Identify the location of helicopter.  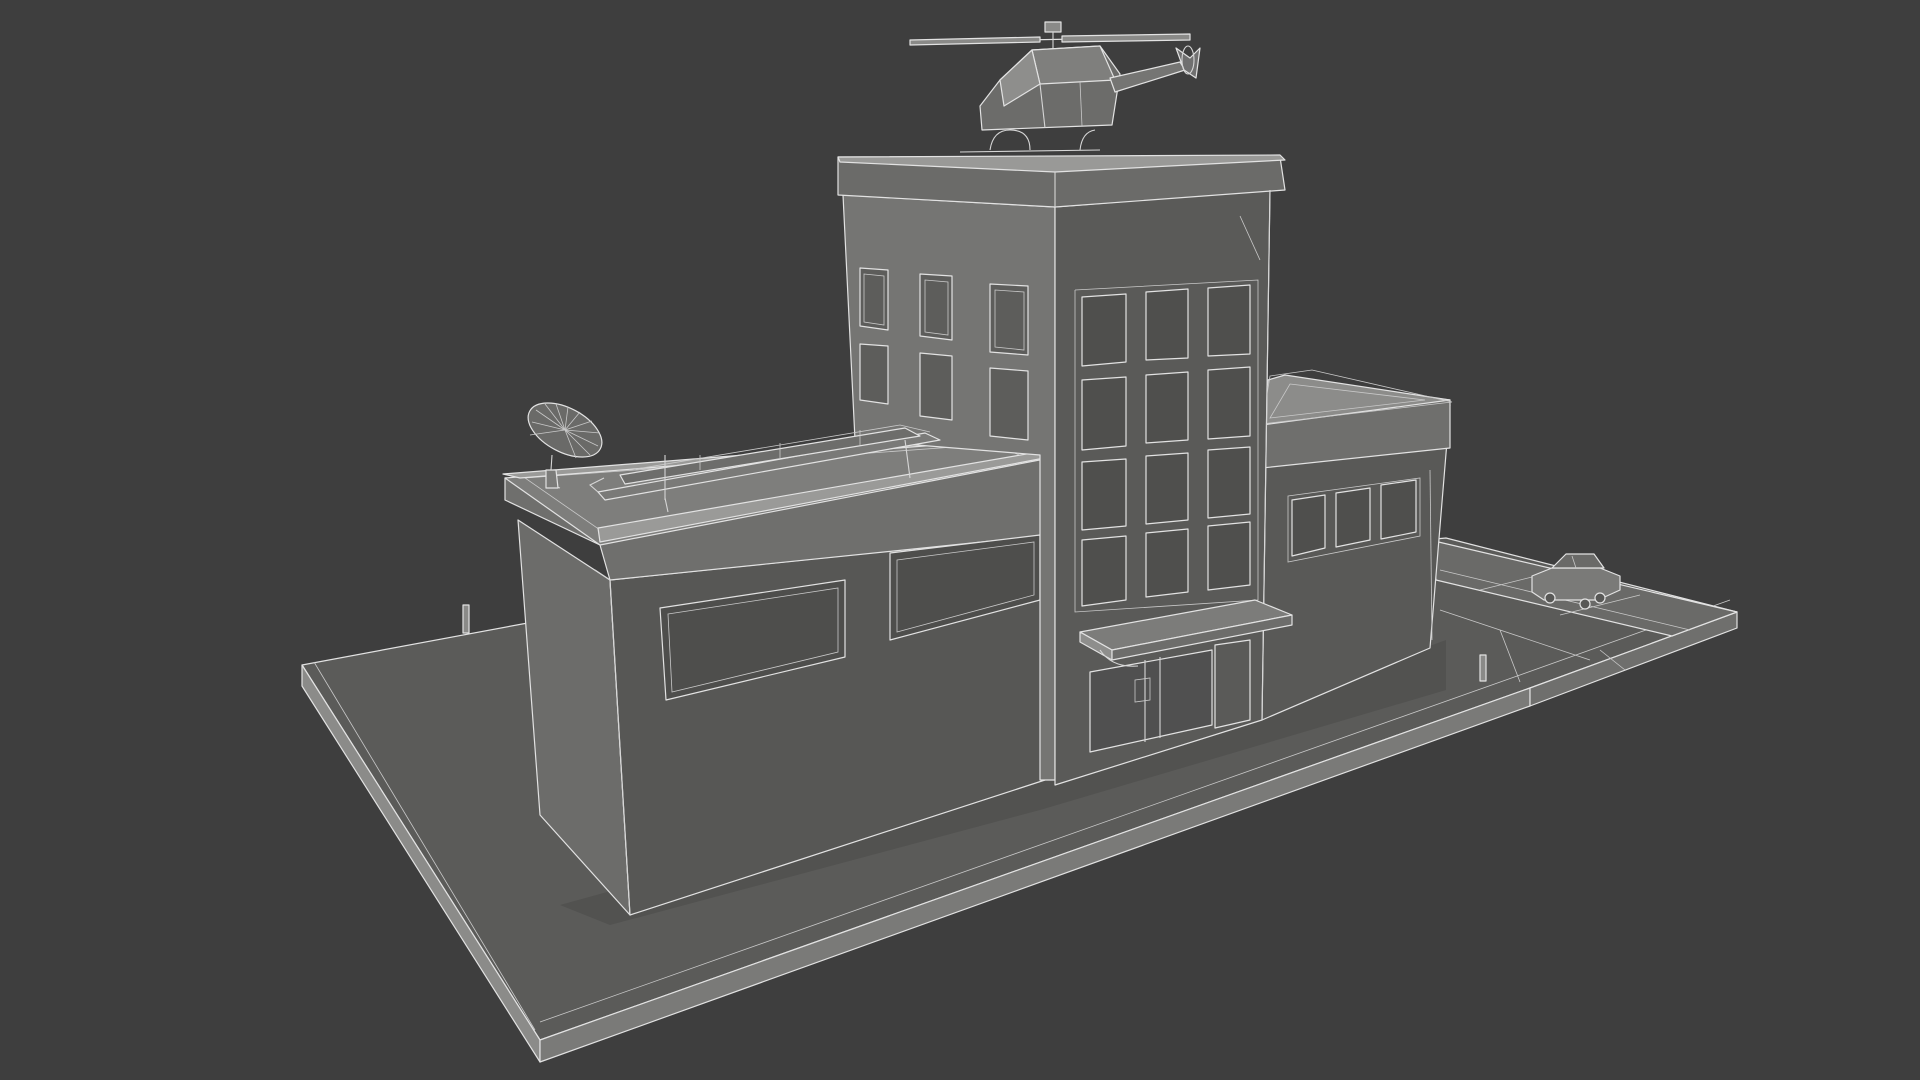
(1055, 87).